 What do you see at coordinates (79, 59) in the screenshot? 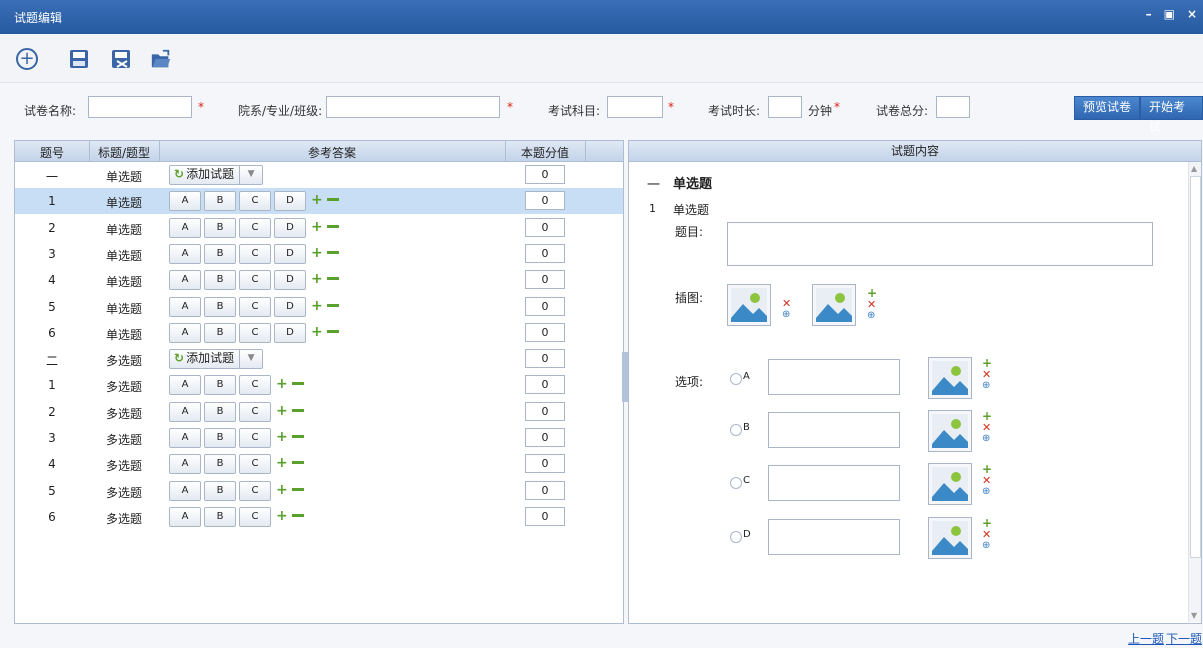
I see `save-icon` at bounding box center [79, 59].